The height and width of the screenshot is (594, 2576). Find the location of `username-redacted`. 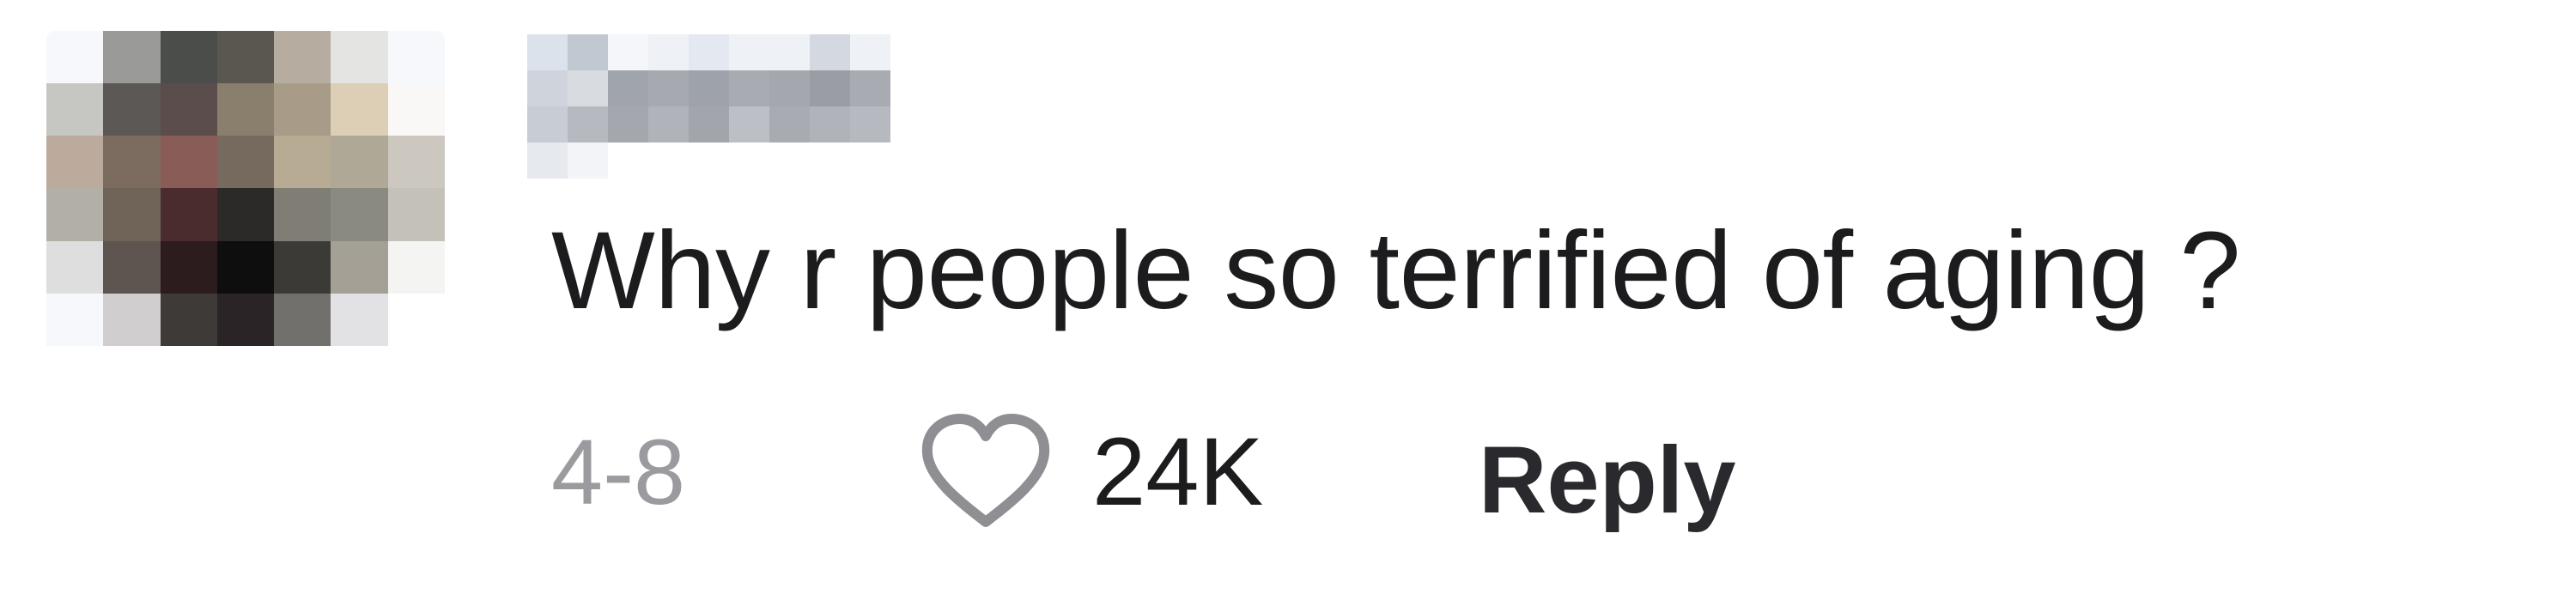

username-redacted is located at coordinates (729, 106).